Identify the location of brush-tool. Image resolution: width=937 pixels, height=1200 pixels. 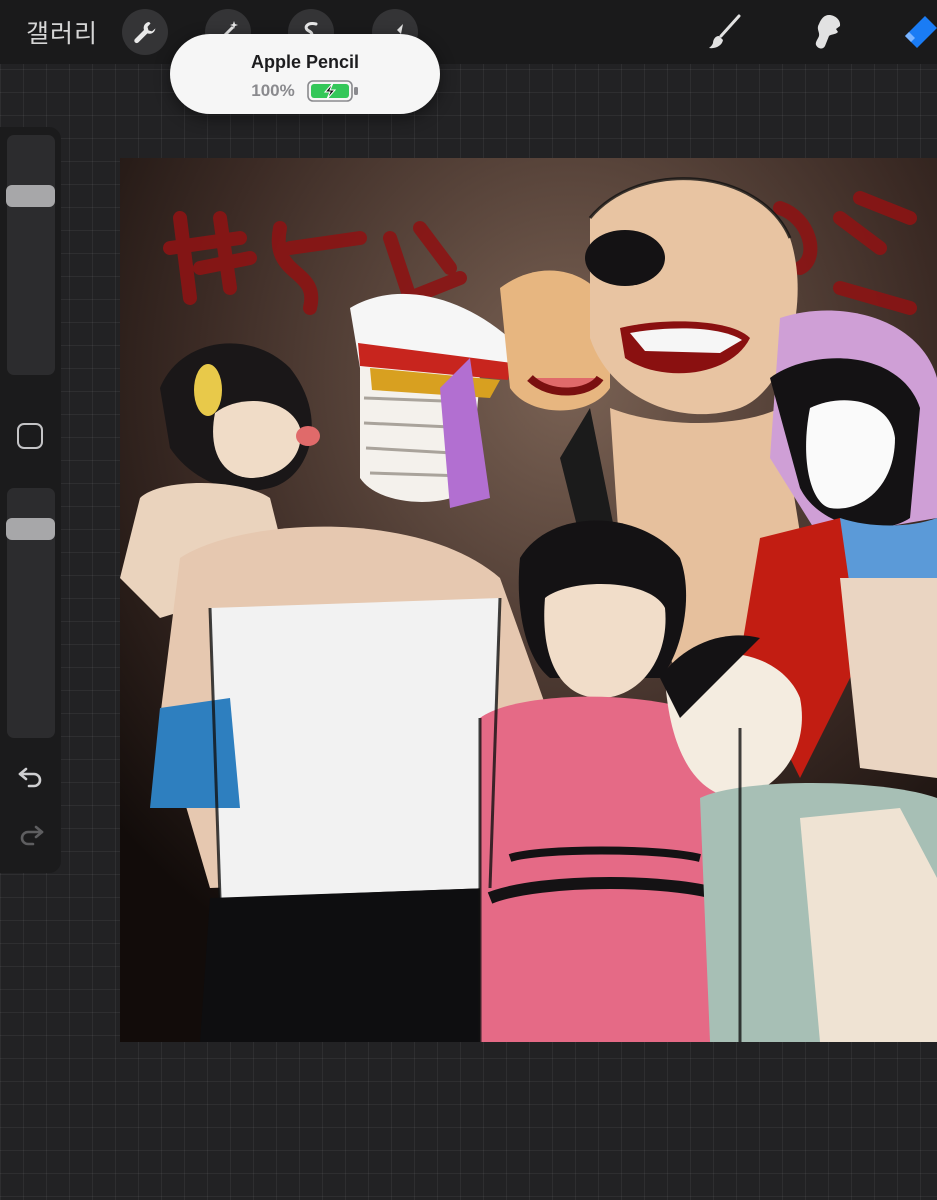
(725, 32).